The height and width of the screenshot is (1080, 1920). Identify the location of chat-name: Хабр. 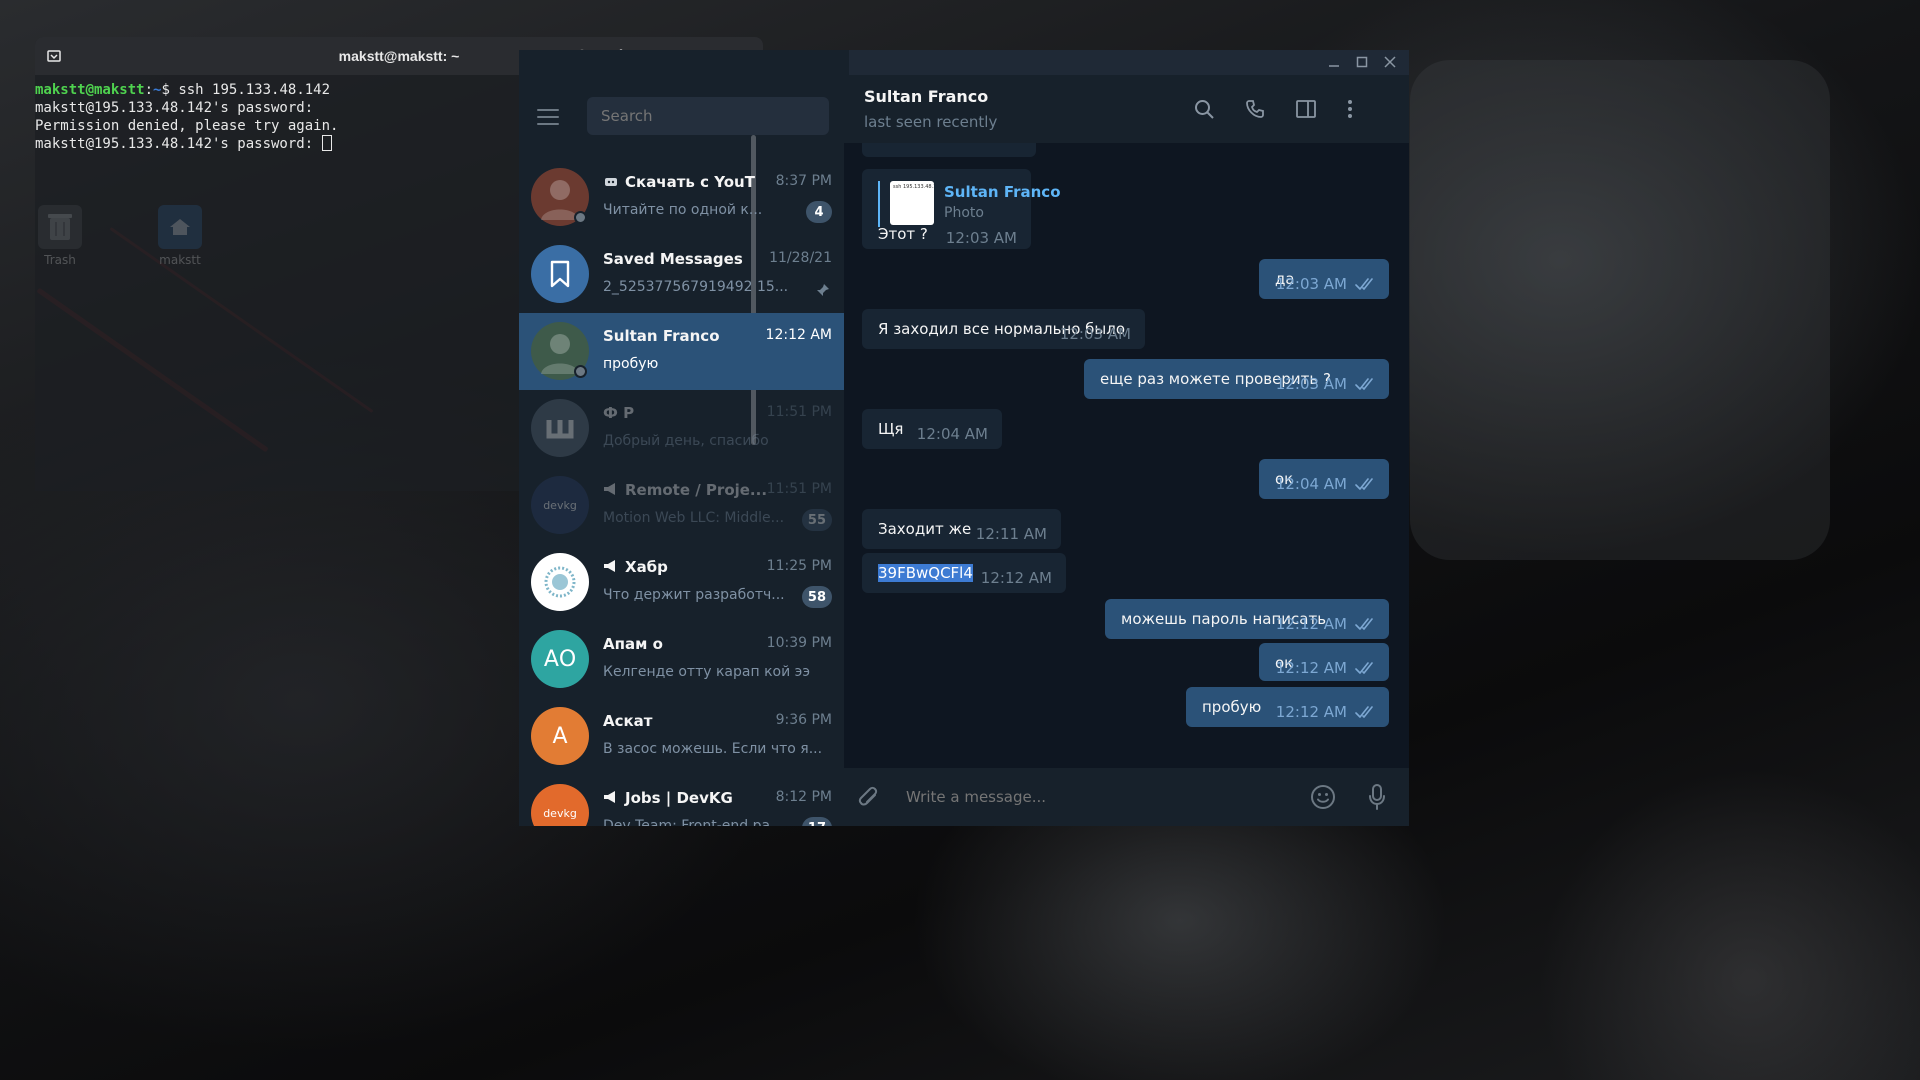
(685, 567).